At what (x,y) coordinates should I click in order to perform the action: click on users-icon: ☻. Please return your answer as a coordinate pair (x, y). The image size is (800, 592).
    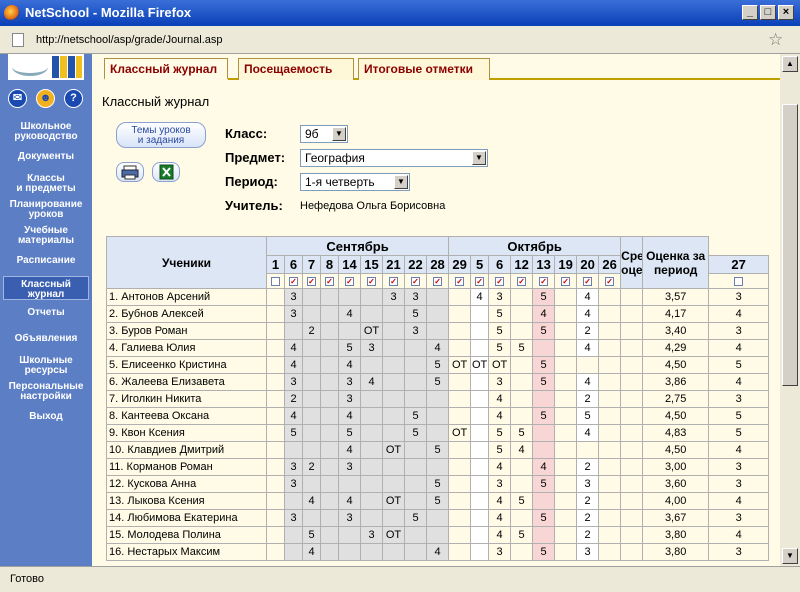
    Looking at the image, I should click on (45, 98).